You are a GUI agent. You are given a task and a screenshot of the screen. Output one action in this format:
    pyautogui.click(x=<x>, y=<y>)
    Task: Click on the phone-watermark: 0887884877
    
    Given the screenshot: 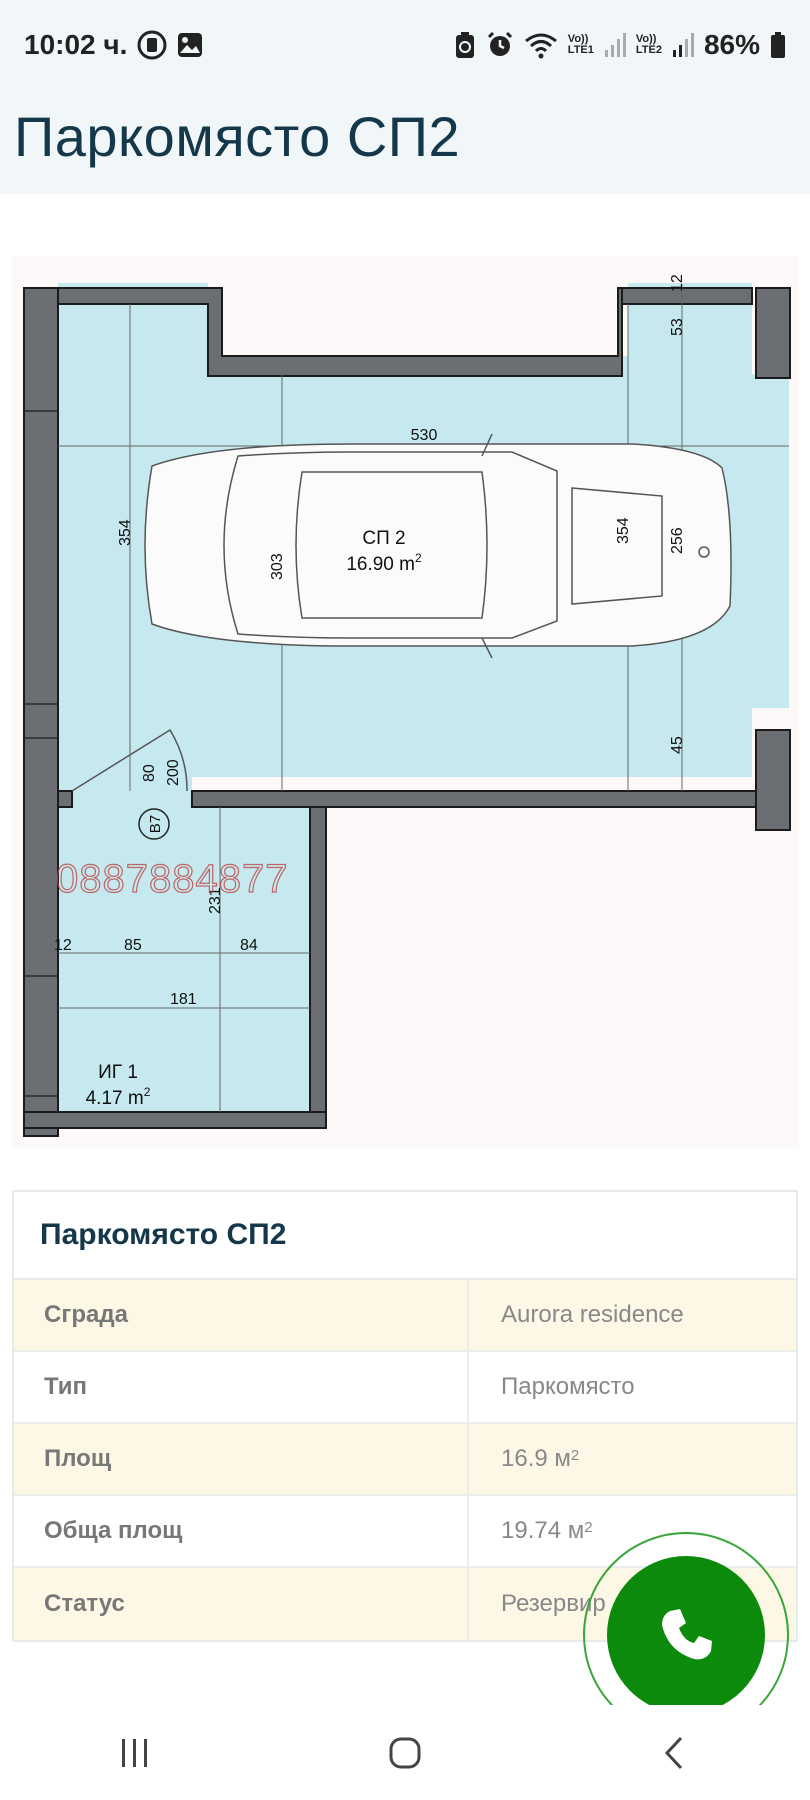 What is the action you would take?
    pyautogui.click(x=172, y=879)
    